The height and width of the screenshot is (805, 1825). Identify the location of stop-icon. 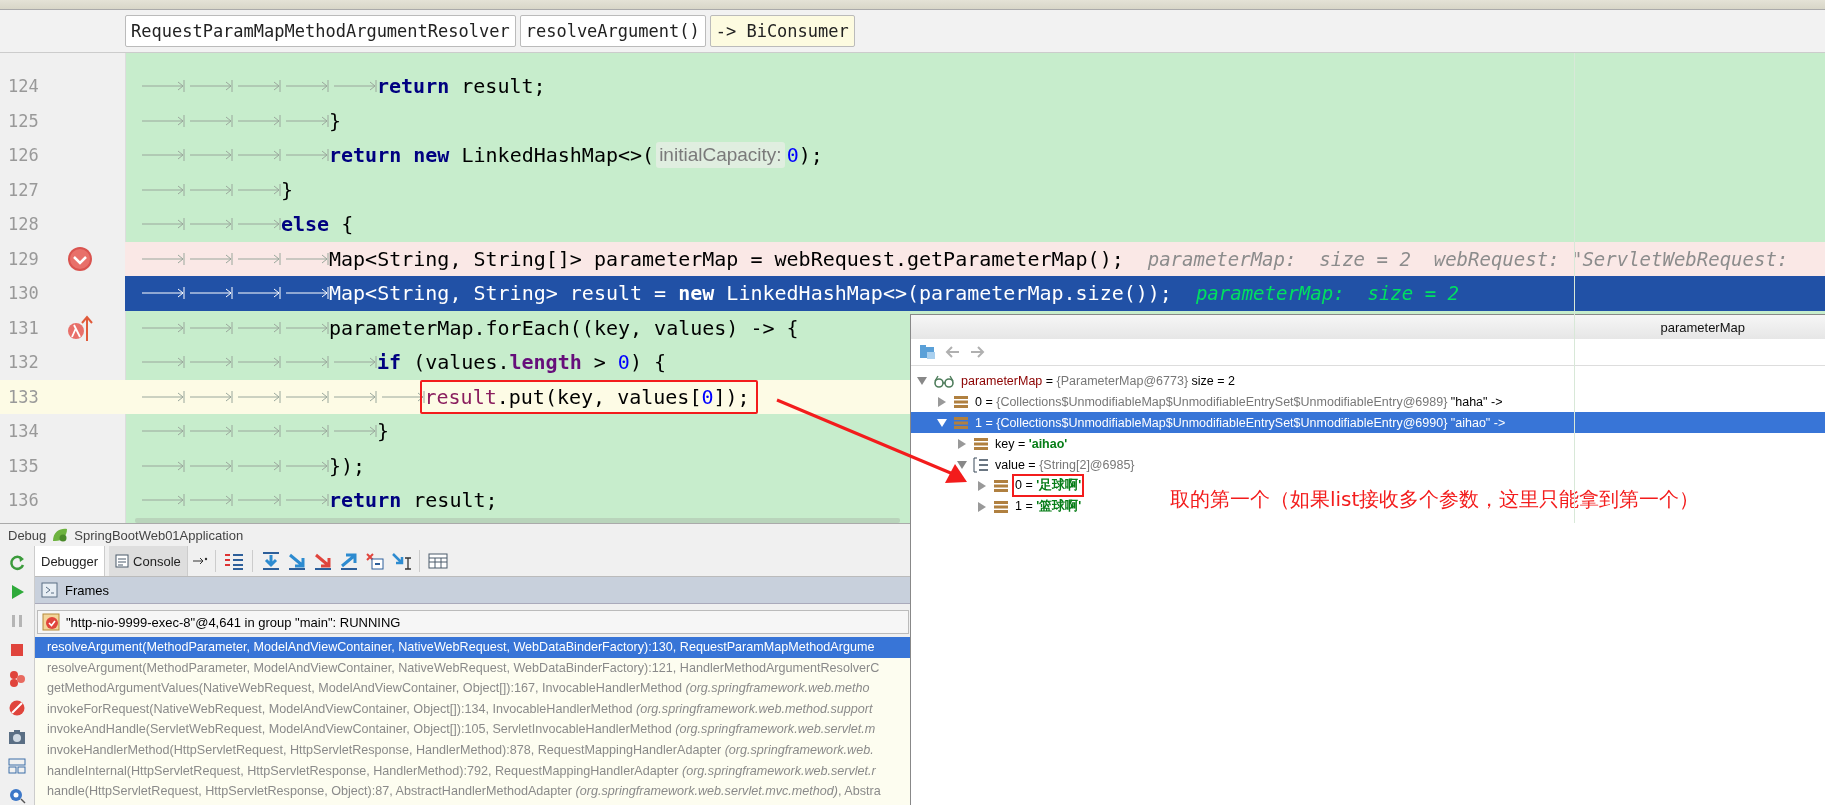
(17, 650).